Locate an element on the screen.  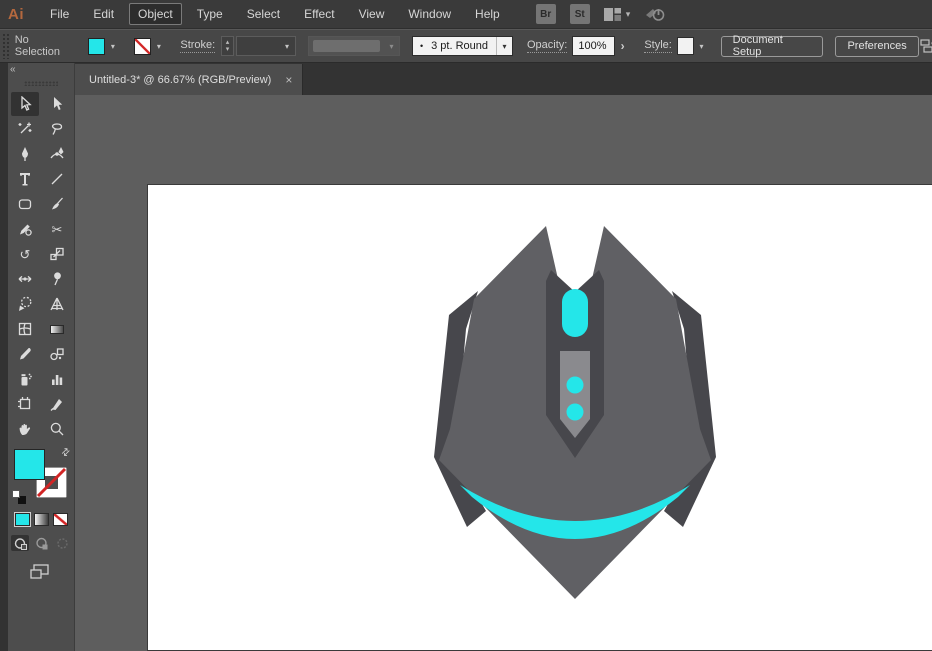
artboard-icon is located at coordinates (24, 403).